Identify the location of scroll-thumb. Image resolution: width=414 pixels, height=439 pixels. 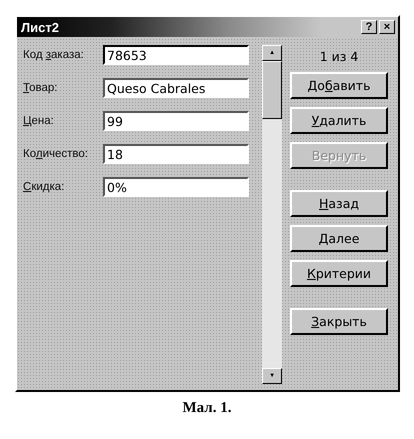
(272, 90).